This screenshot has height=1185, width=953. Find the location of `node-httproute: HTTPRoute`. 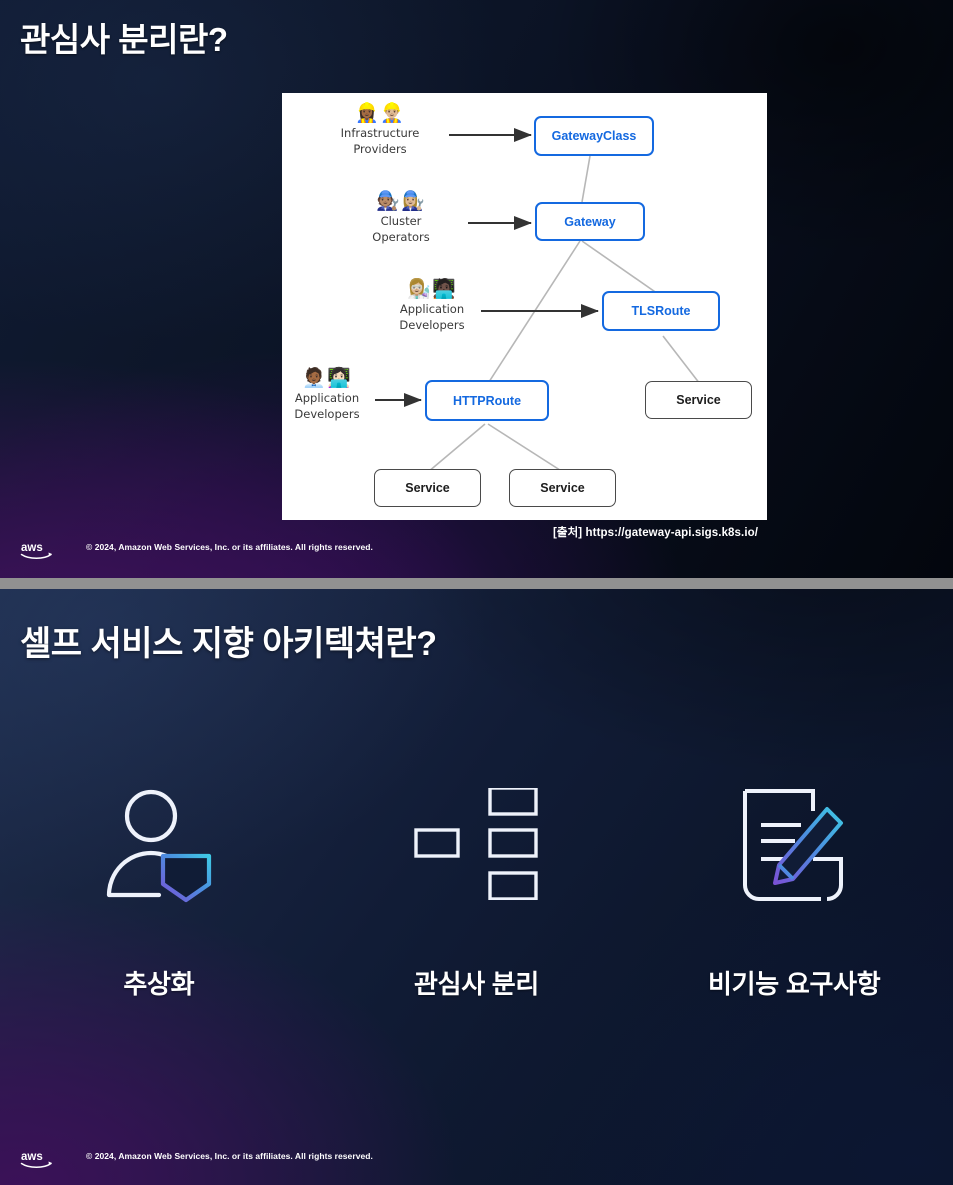

node-httproute: HTTPRoute is located at coordinates (487, 400).